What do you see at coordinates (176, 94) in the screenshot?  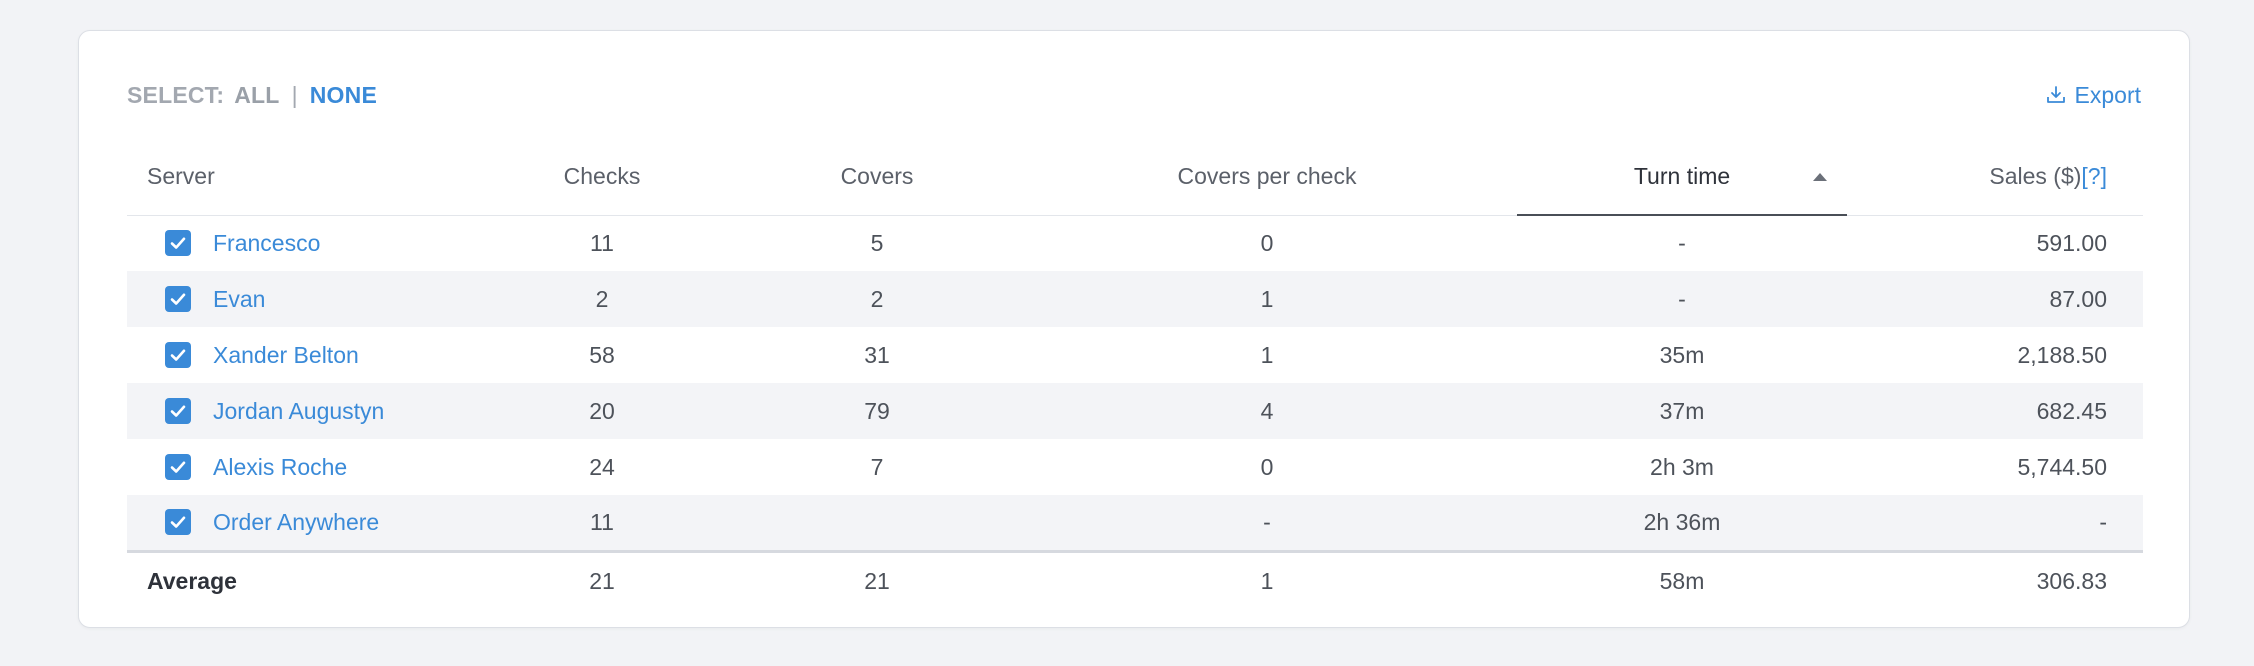 I see `select-label: SELECT:` at bounding box center [176, 94].